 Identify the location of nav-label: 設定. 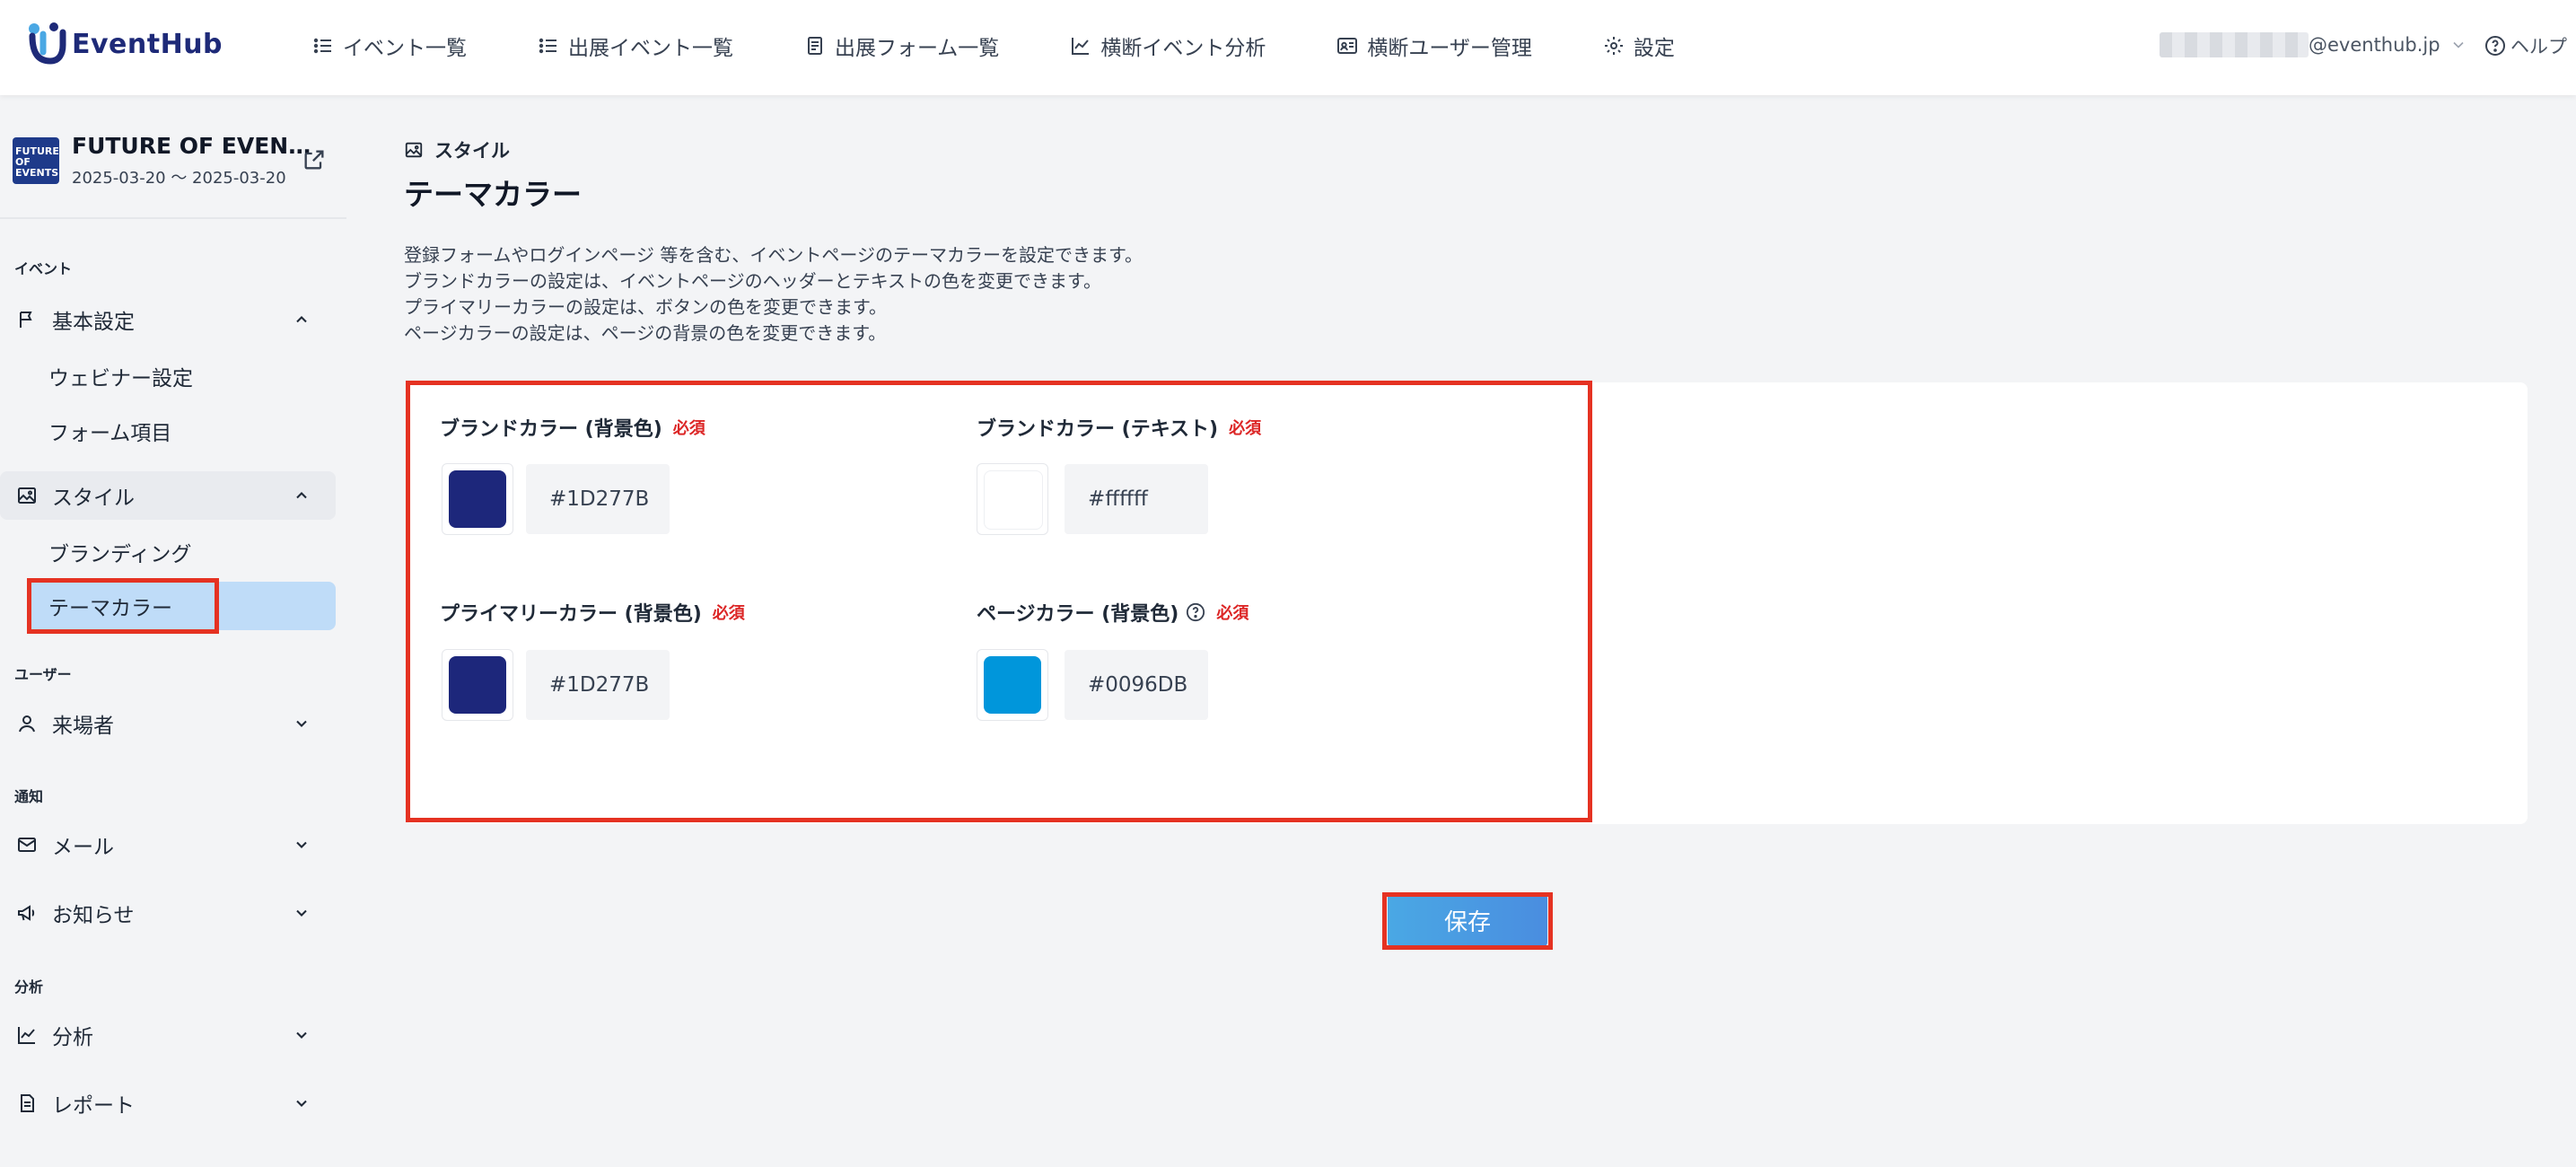
(1654, 48).